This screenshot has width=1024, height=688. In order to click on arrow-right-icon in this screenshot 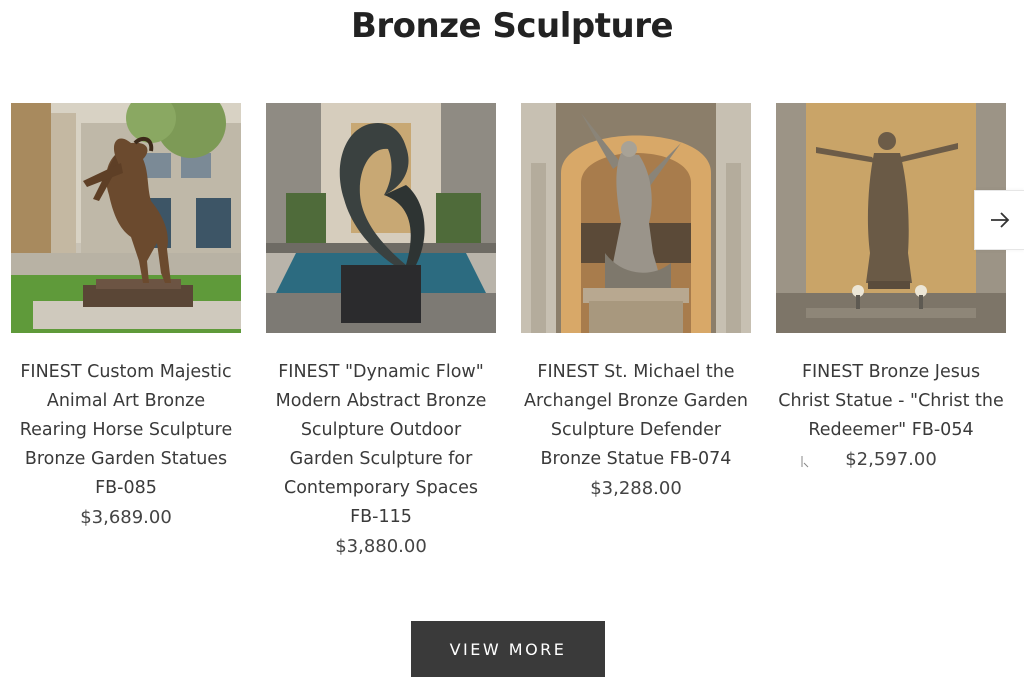, I will do `click(999, 220)`.